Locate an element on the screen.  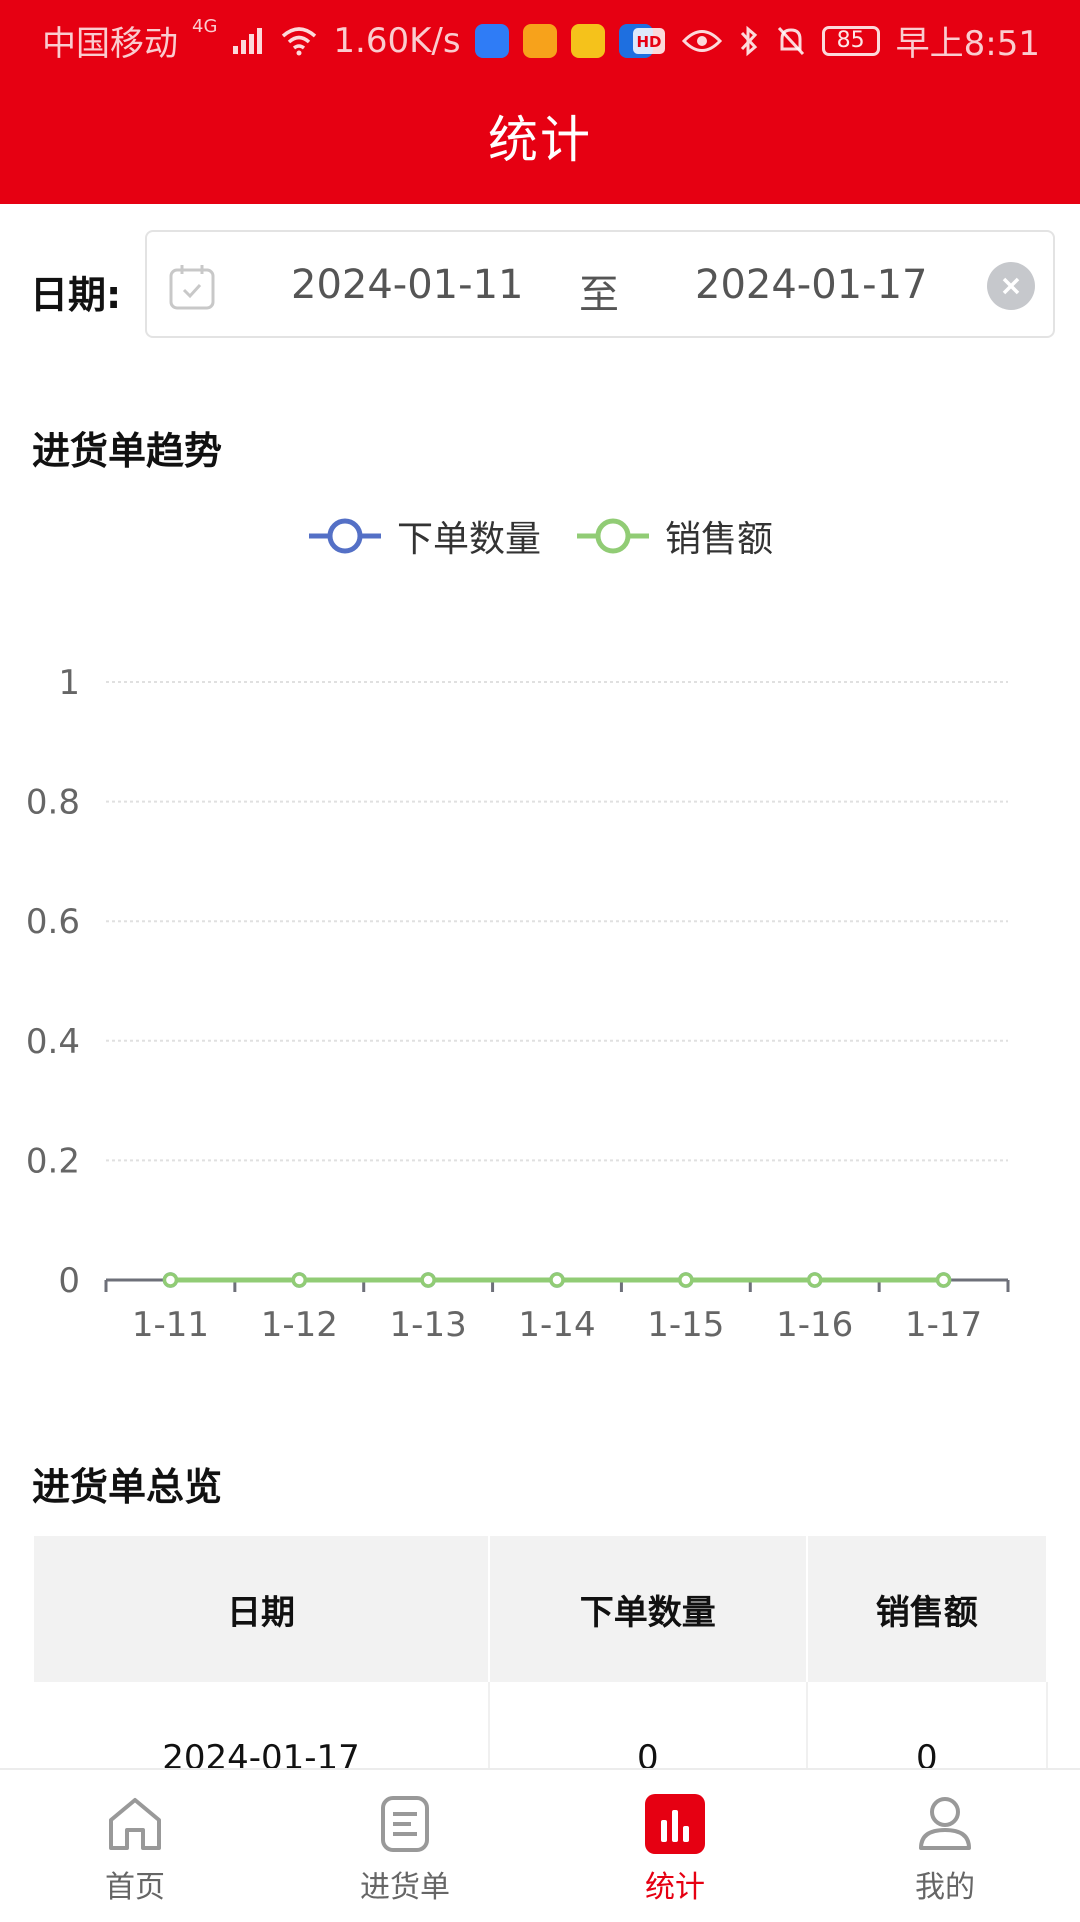
legend-item-orders: 下单数量 is located at coordinates (424, 536).